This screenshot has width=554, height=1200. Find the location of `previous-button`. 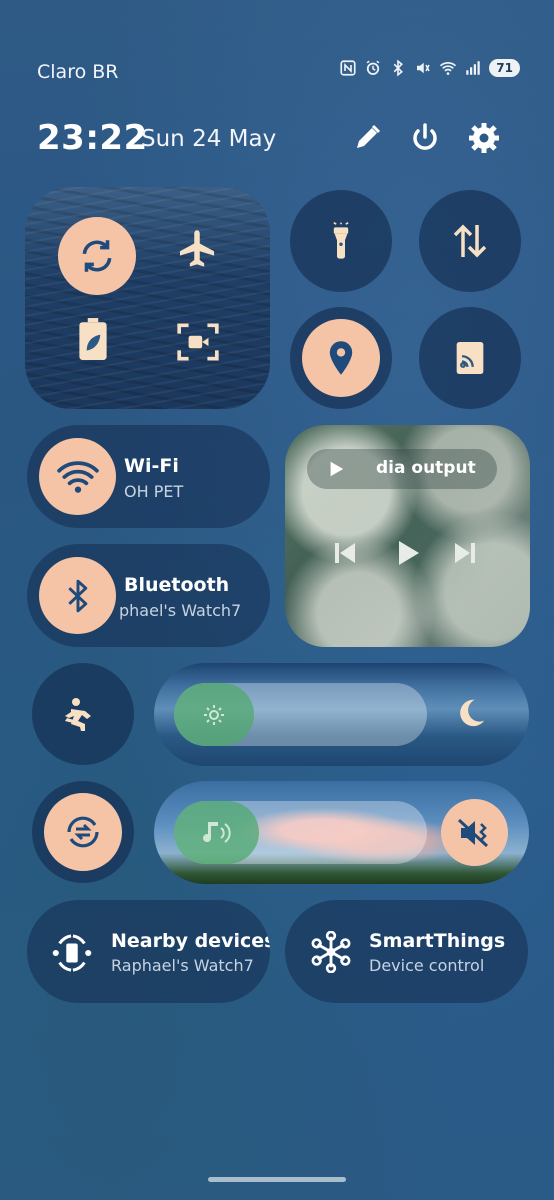

previous-button is located at coordinates (345, 554).